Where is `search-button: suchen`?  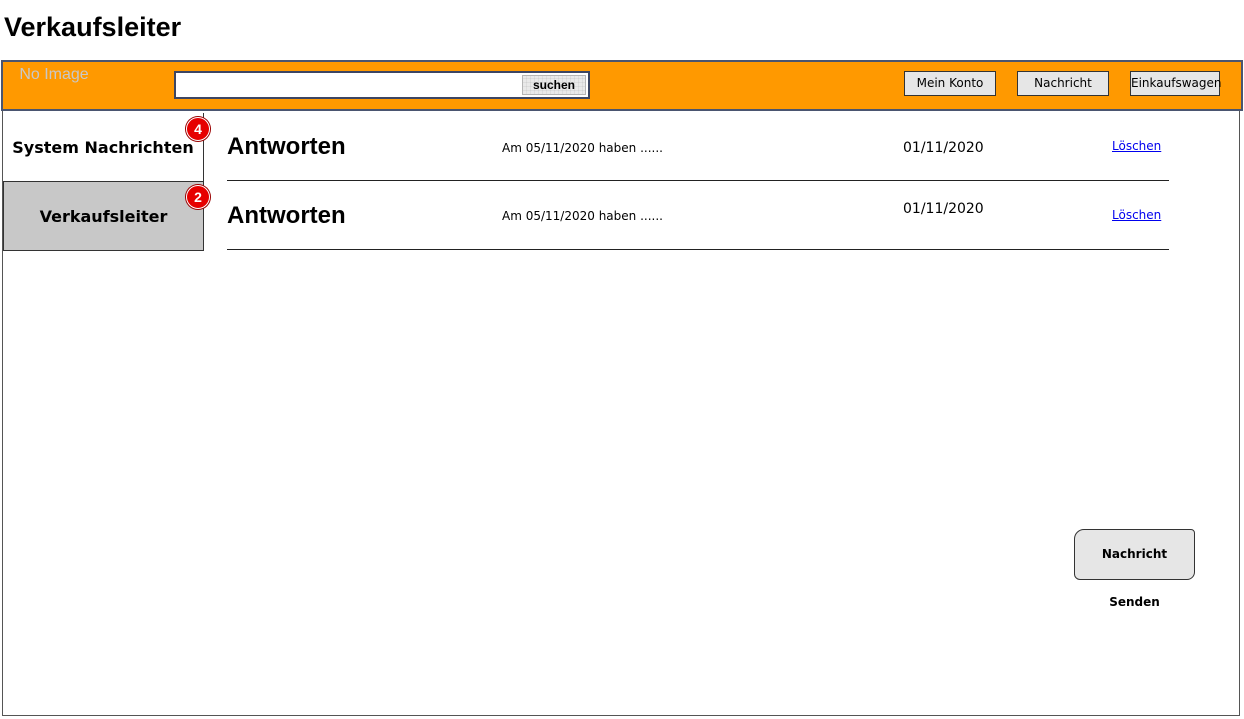
search-button: suchen is located at coordinates (554, 85).